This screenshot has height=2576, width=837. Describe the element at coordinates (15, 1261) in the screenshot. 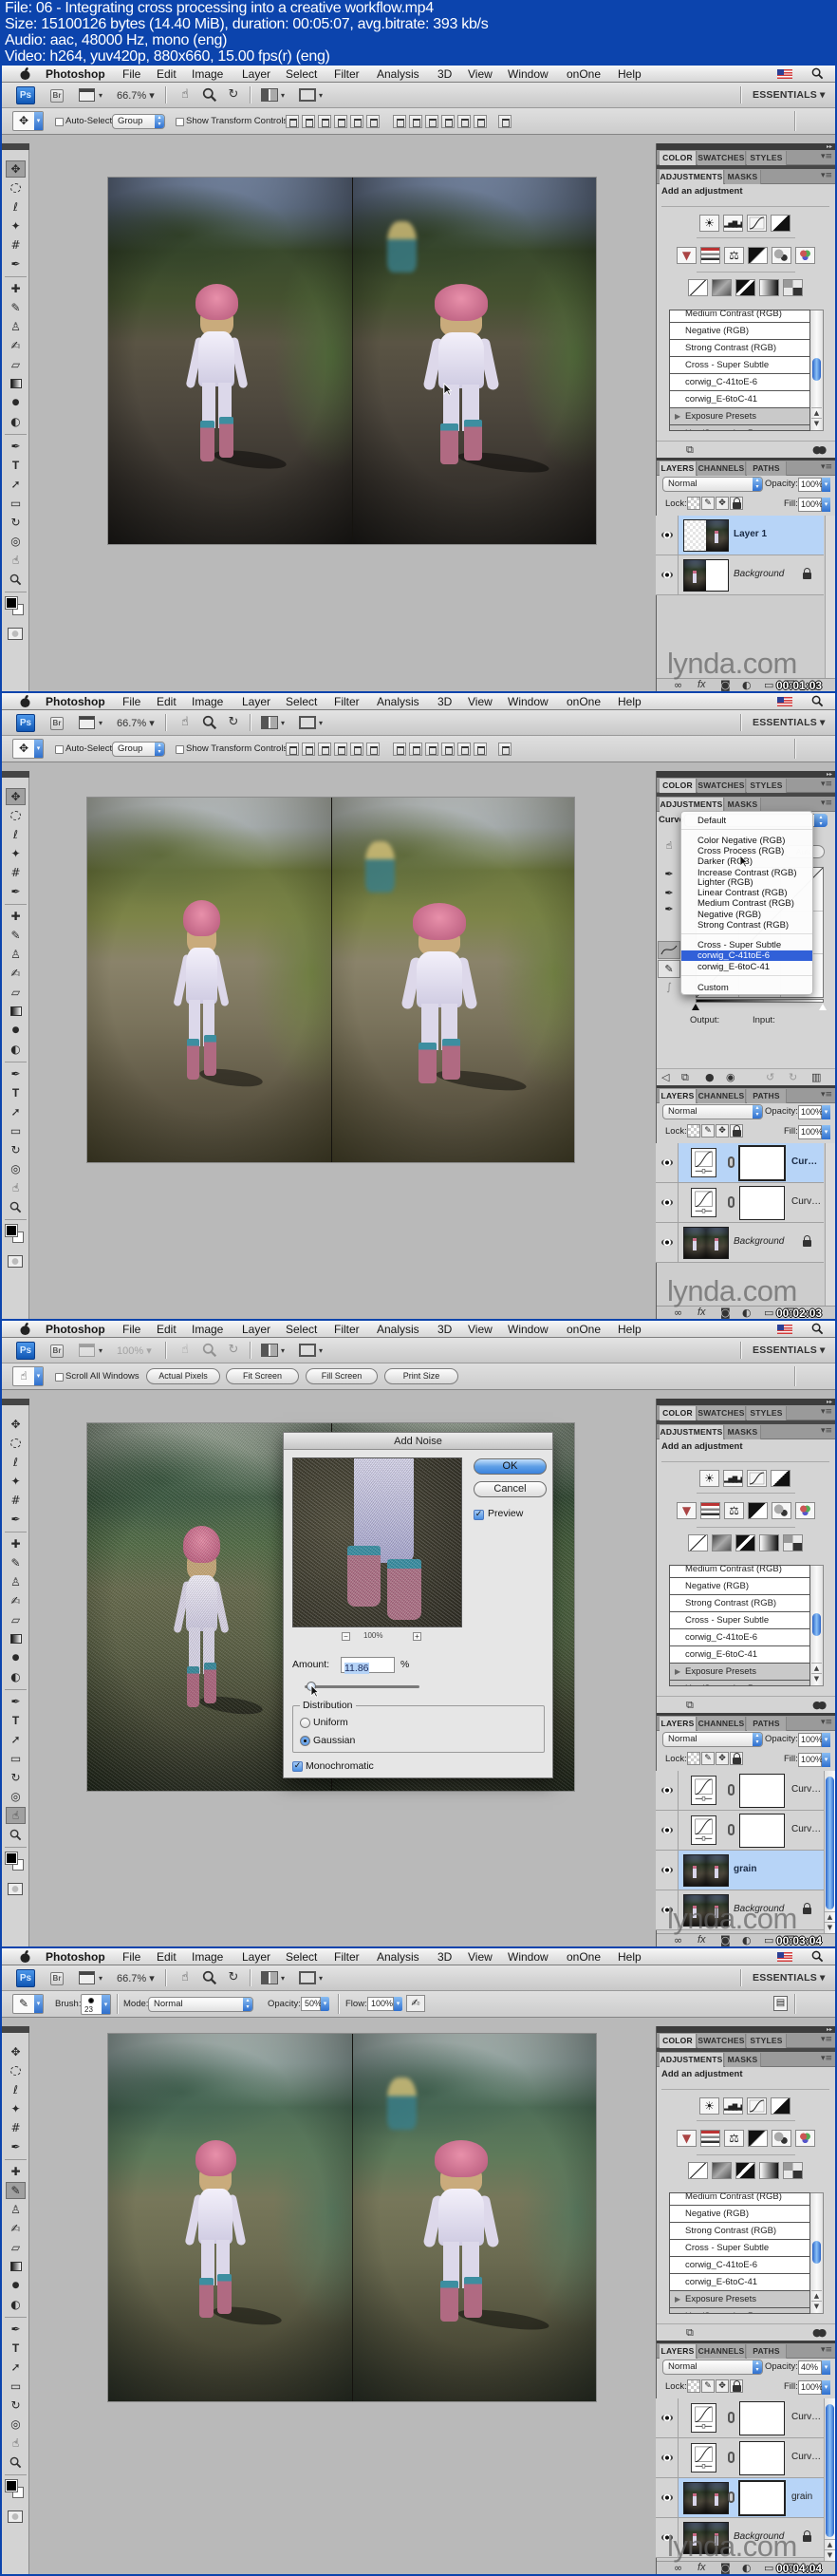

I see `quick-mask-button` at that location.